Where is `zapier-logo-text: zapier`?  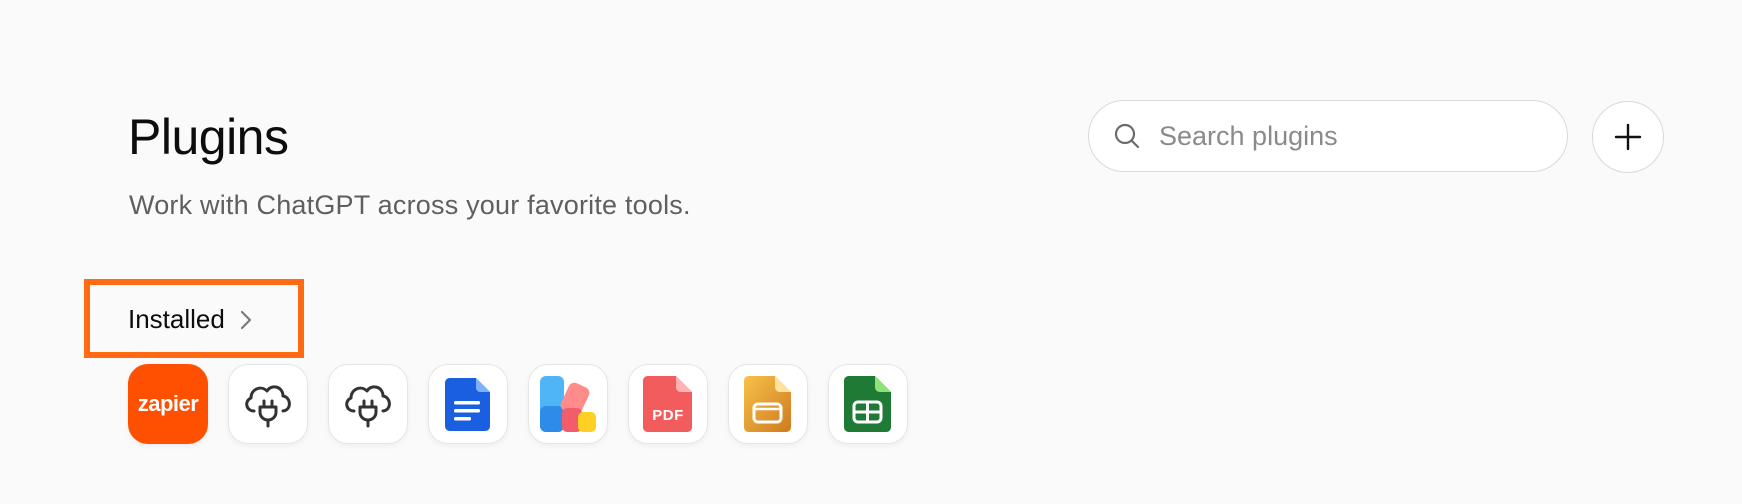
zapier-logo-text: zapier is located at coordinates (168, 403).